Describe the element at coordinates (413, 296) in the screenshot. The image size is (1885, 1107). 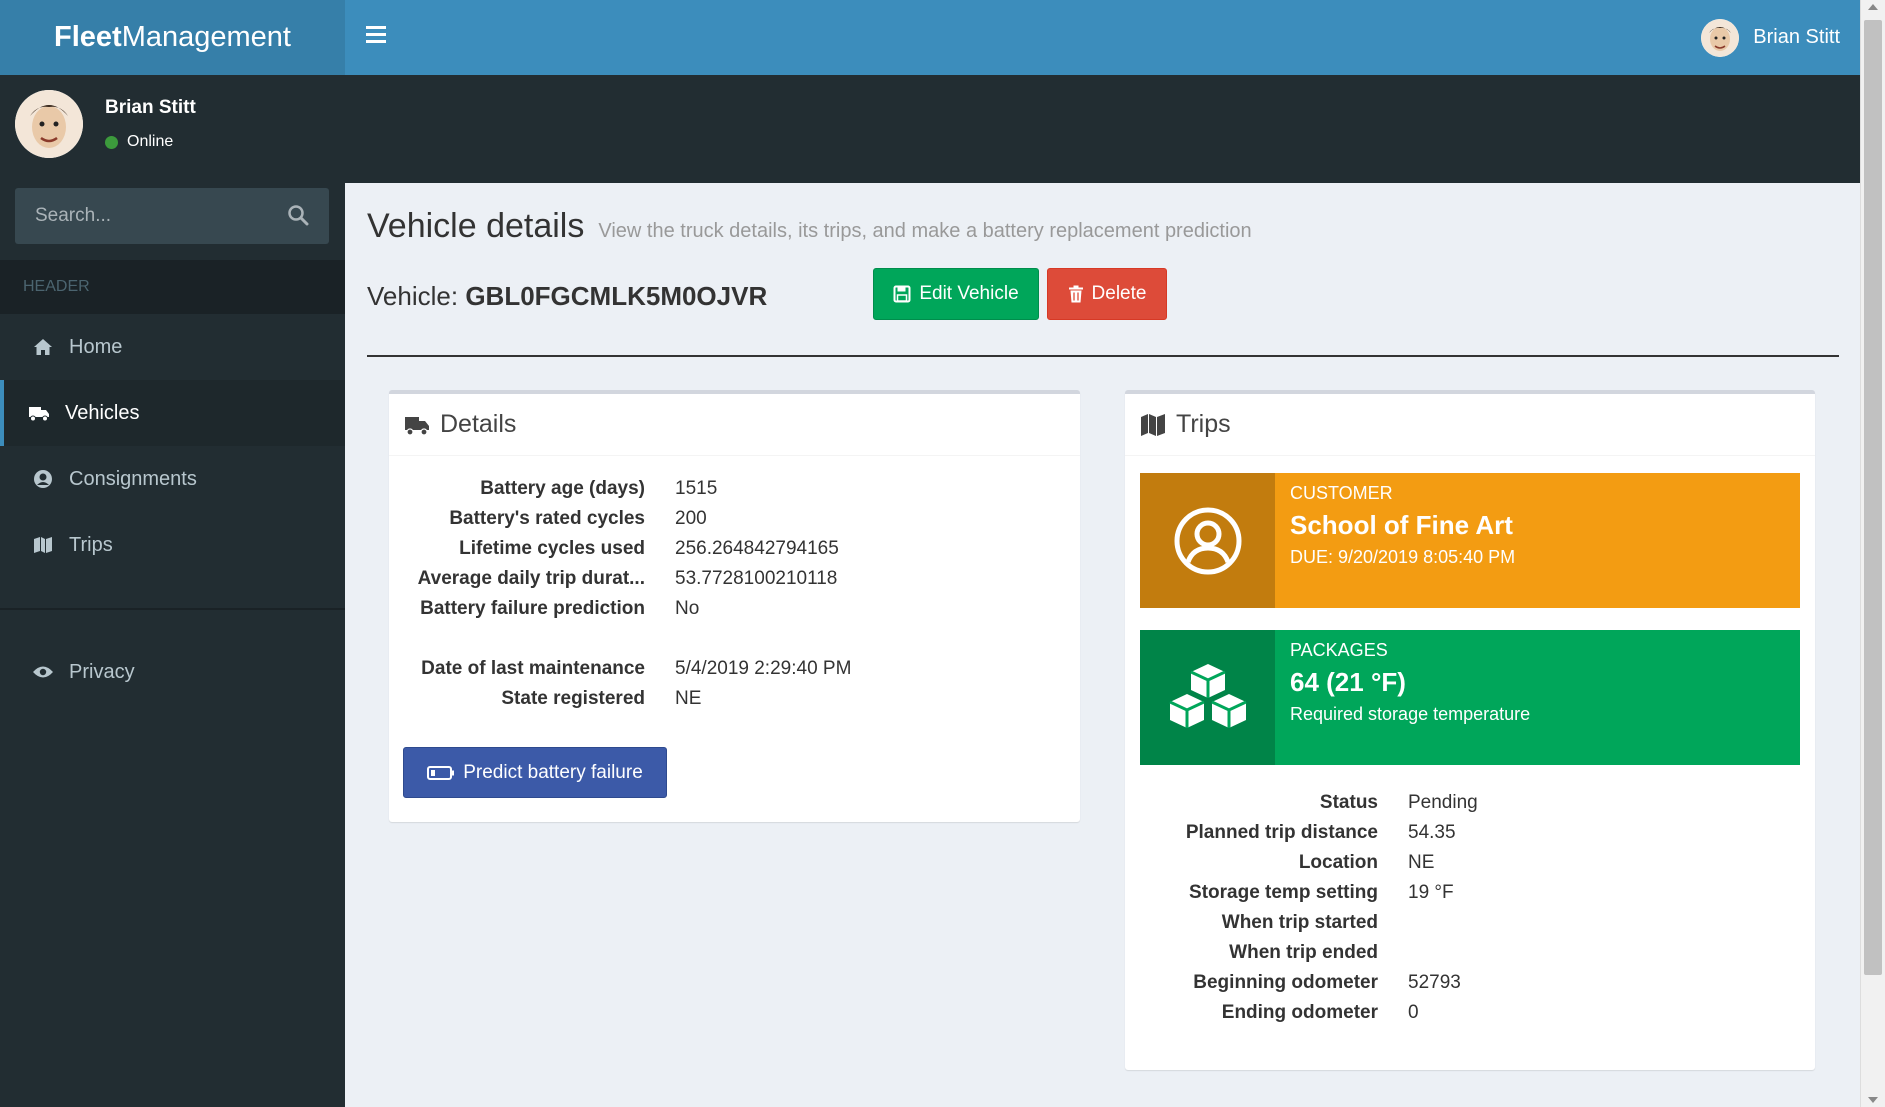
I see `vehicle-label: Vehicle:` at that location.